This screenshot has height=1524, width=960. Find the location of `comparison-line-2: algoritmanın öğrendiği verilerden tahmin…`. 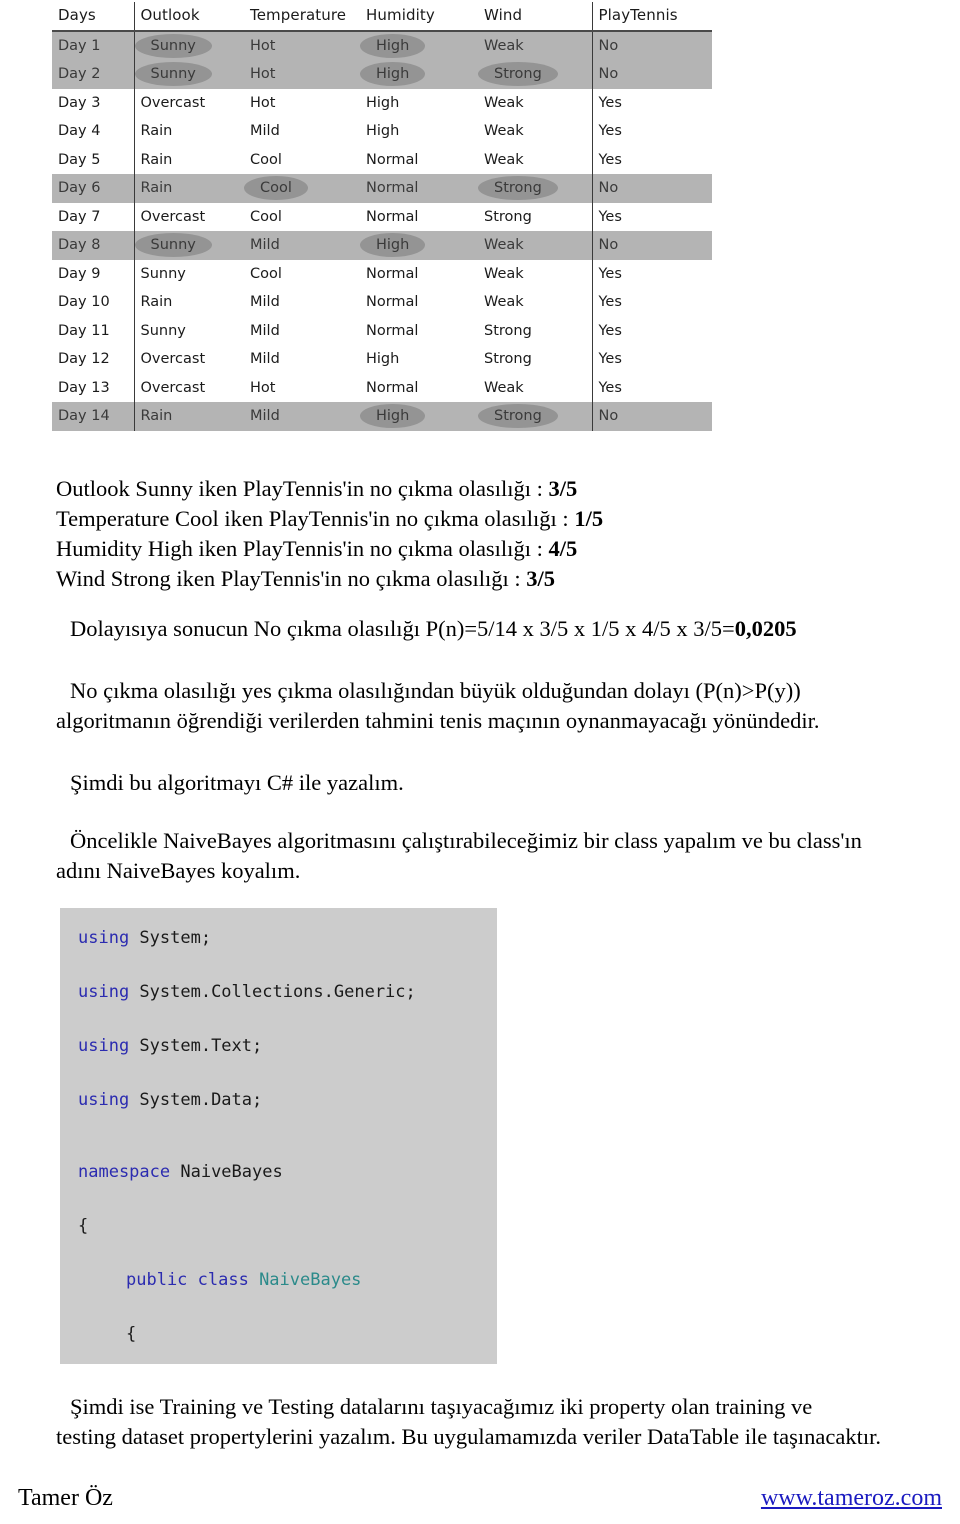

comparison-line-2: algoritmanın öğrendiği verilerden tahmin… is located at coordinates (438, 720).